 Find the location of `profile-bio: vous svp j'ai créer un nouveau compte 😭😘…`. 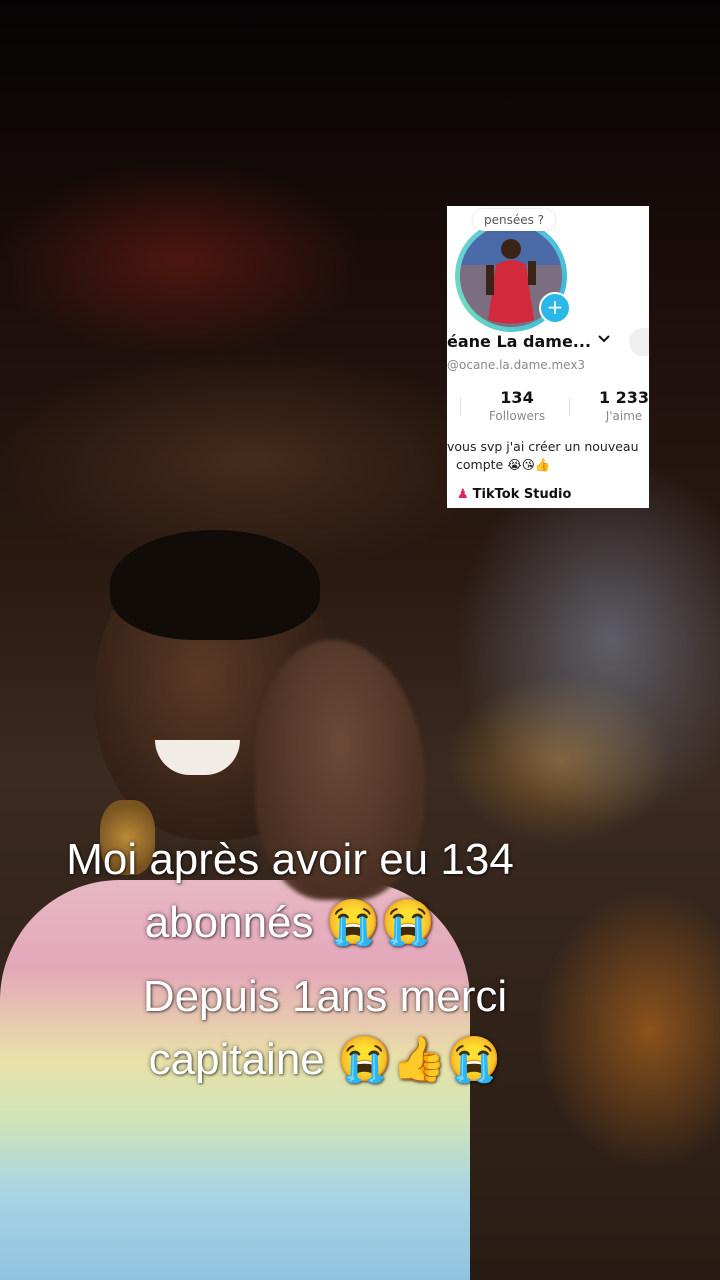

profile-bio: vous svp j'ai créer un nouveau compte 😭😘… is located at coordinates (548, 456).